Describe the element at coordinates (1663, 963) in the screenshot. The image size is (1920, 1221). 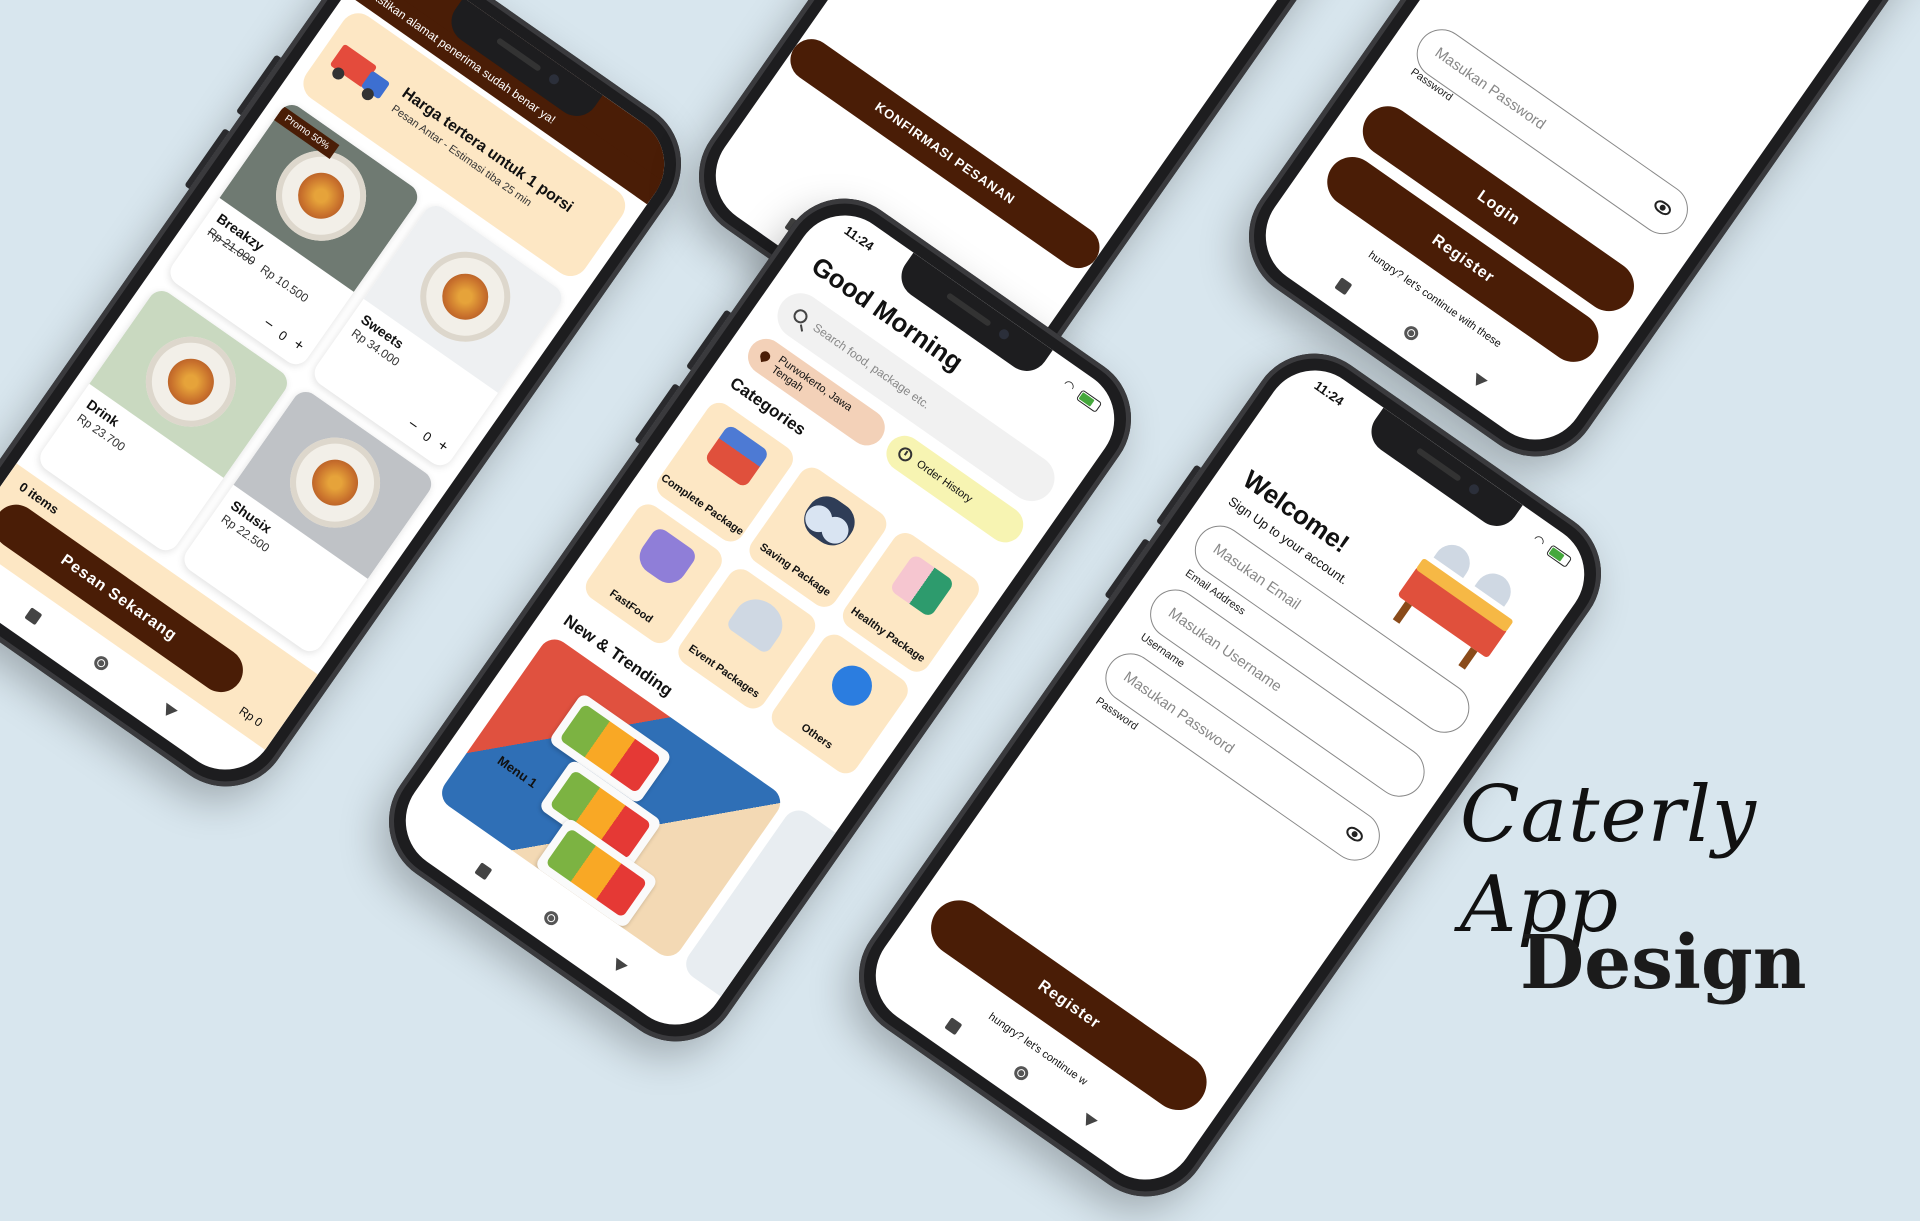
I see `brand-design-title: Design` at that location.